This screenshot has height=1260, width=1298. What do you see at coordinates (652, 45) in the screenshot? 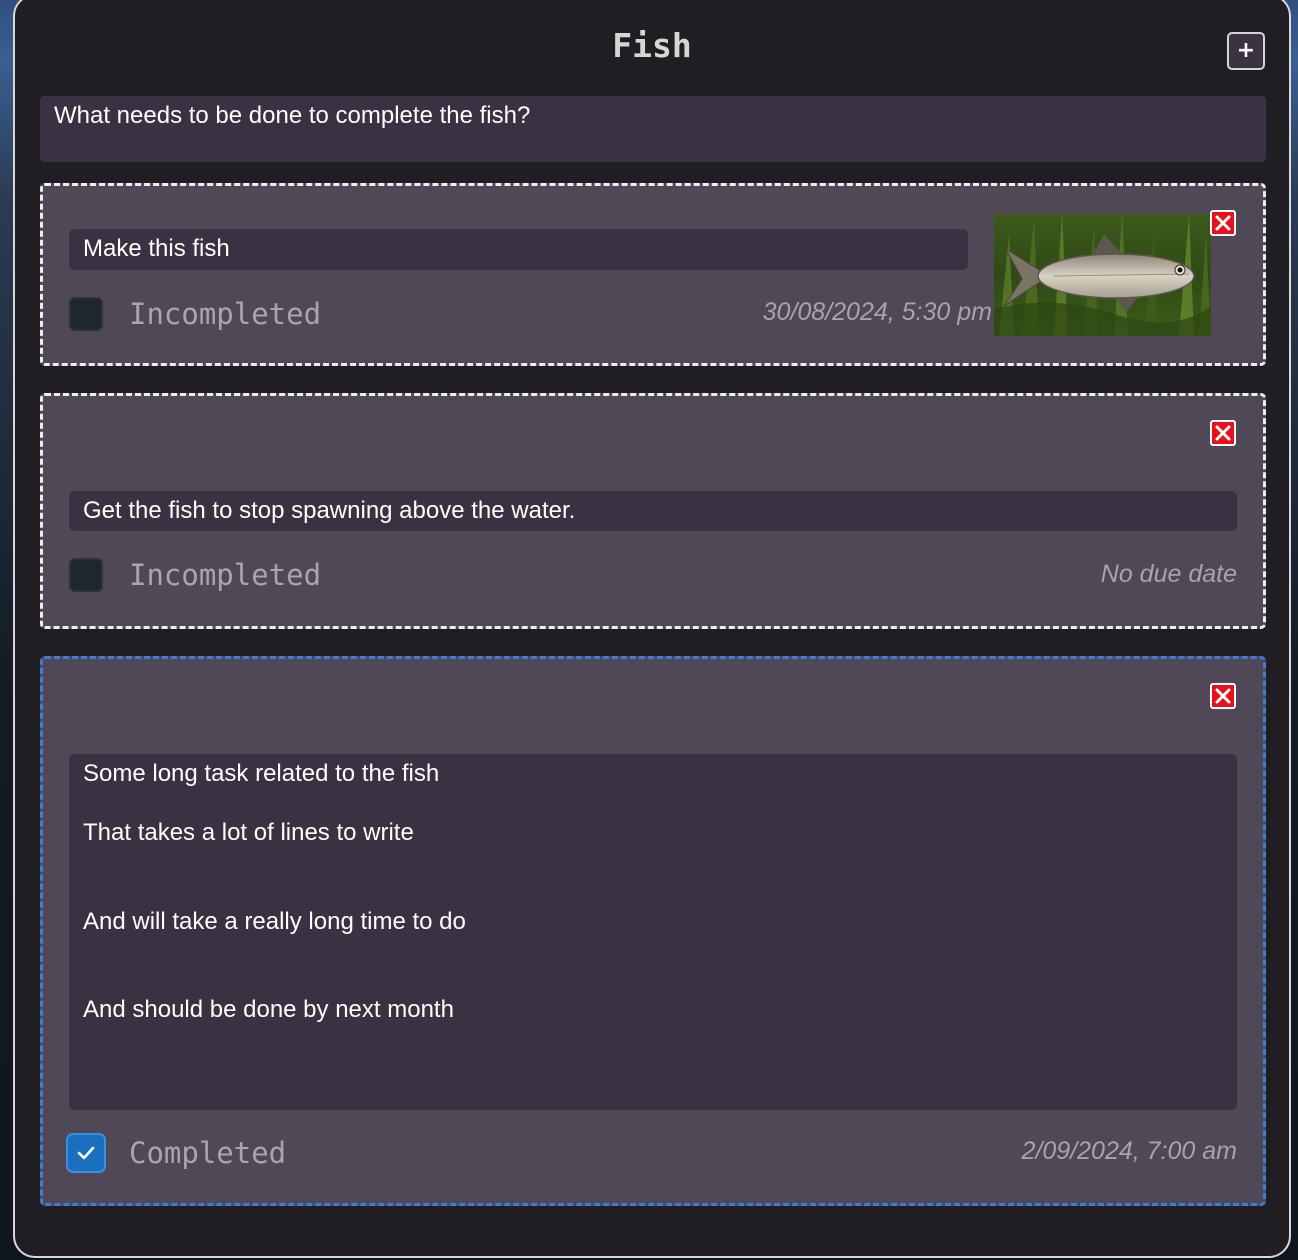
I see `panel-title: Fish` at bounding box center [652, 45].